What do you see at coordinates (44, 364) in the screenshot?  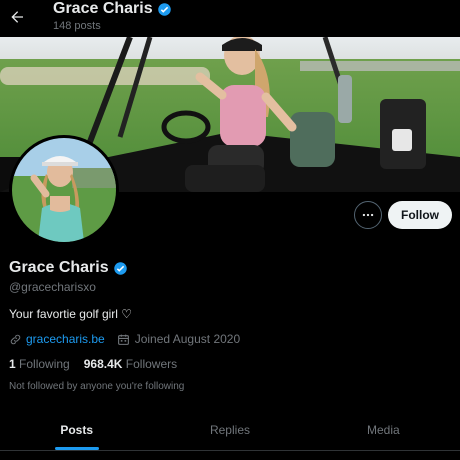 I see `following-label: Following` at bounding box center [44, 364].